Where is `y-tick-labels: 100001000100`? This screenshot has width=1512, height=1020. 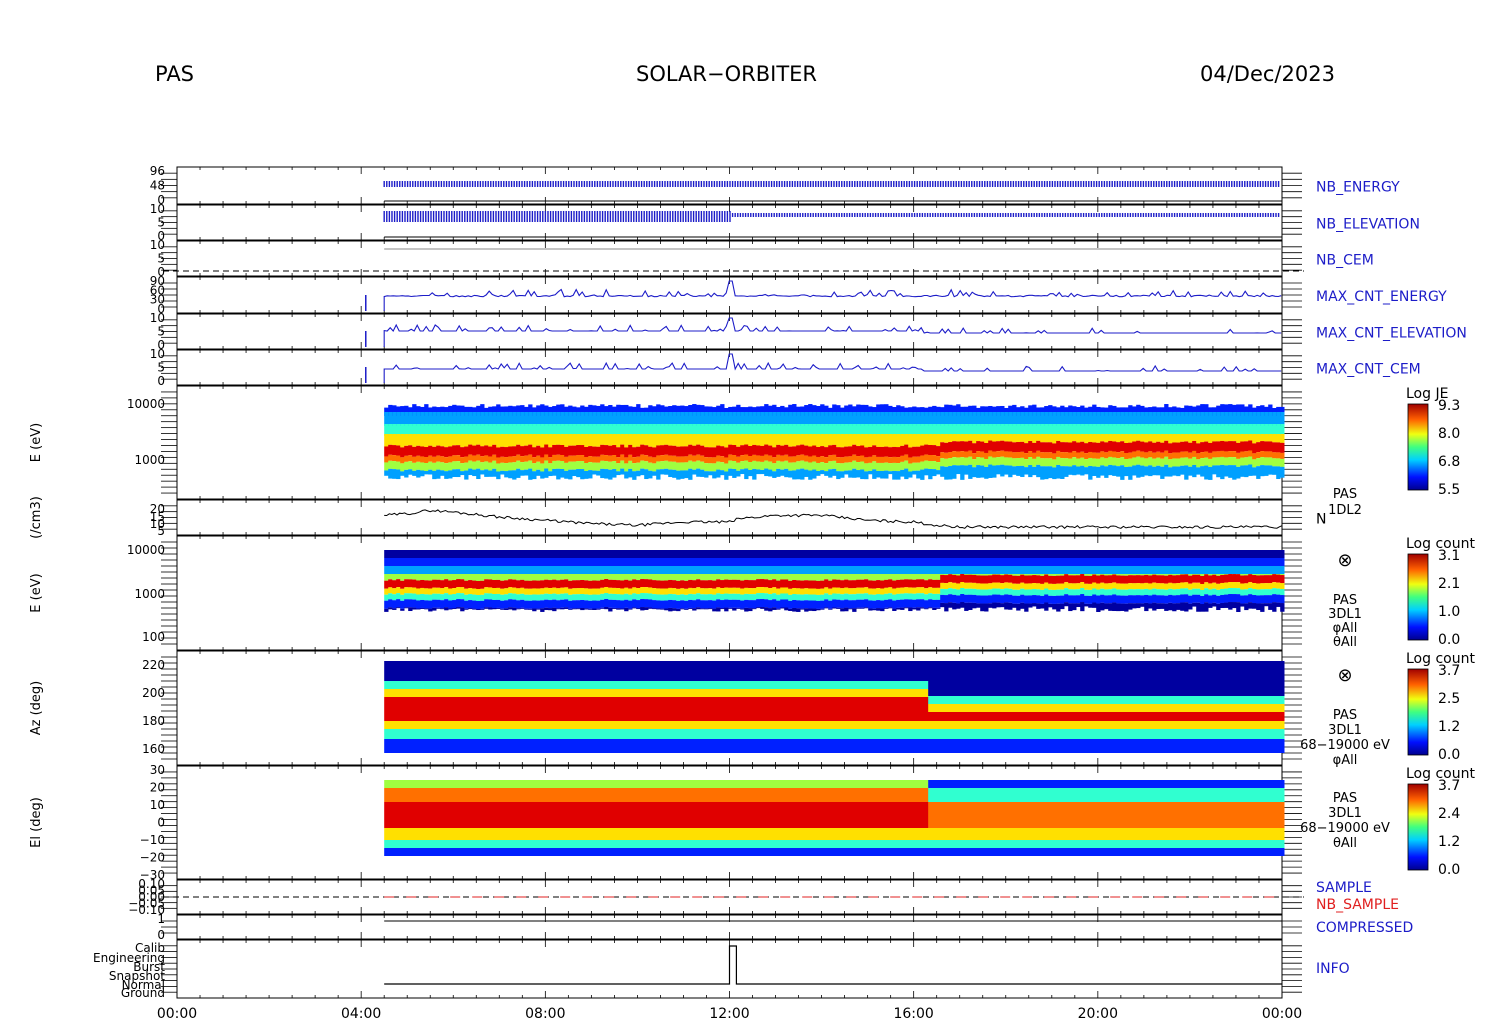 y-tick-labels: 100001000100 is located at coordinates (146, 593).